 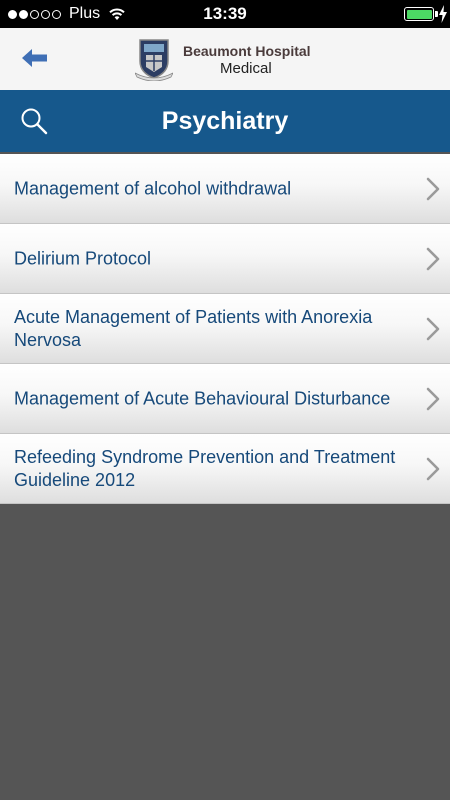 I want to click on battery-tip, so click(x=436, y=14).